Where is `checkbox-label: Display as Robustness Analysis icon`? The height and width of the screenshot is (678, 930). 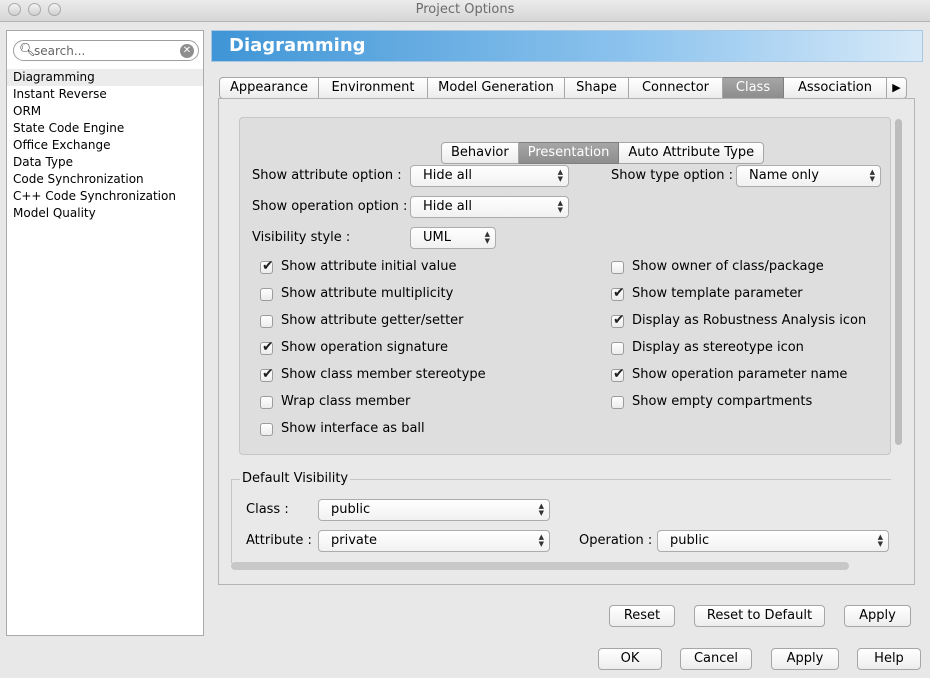 checkbox-label: Display as Robustness Analysis icon is located at coordinates (749, 320).